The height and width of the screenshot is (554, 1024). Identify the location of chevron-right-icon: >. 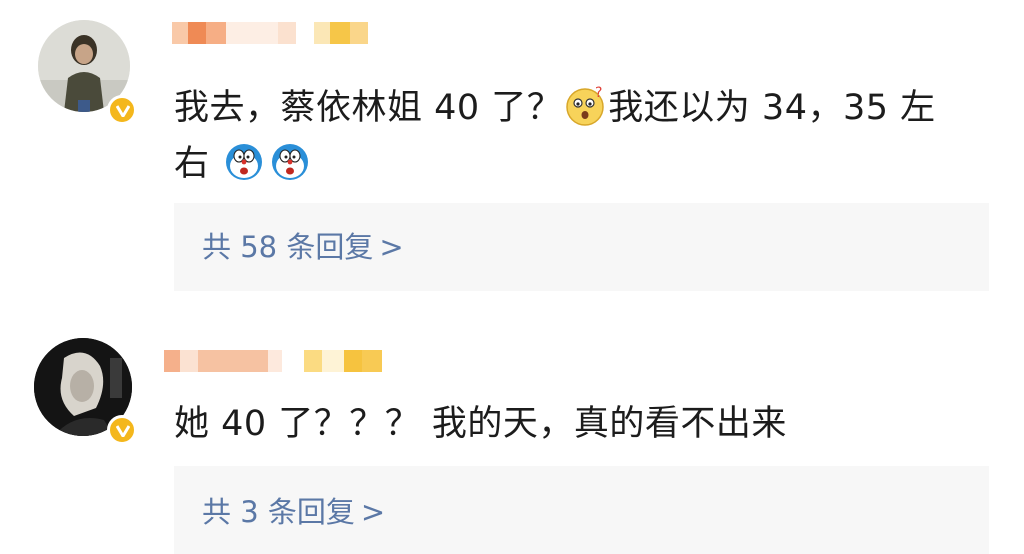
(373, 512).